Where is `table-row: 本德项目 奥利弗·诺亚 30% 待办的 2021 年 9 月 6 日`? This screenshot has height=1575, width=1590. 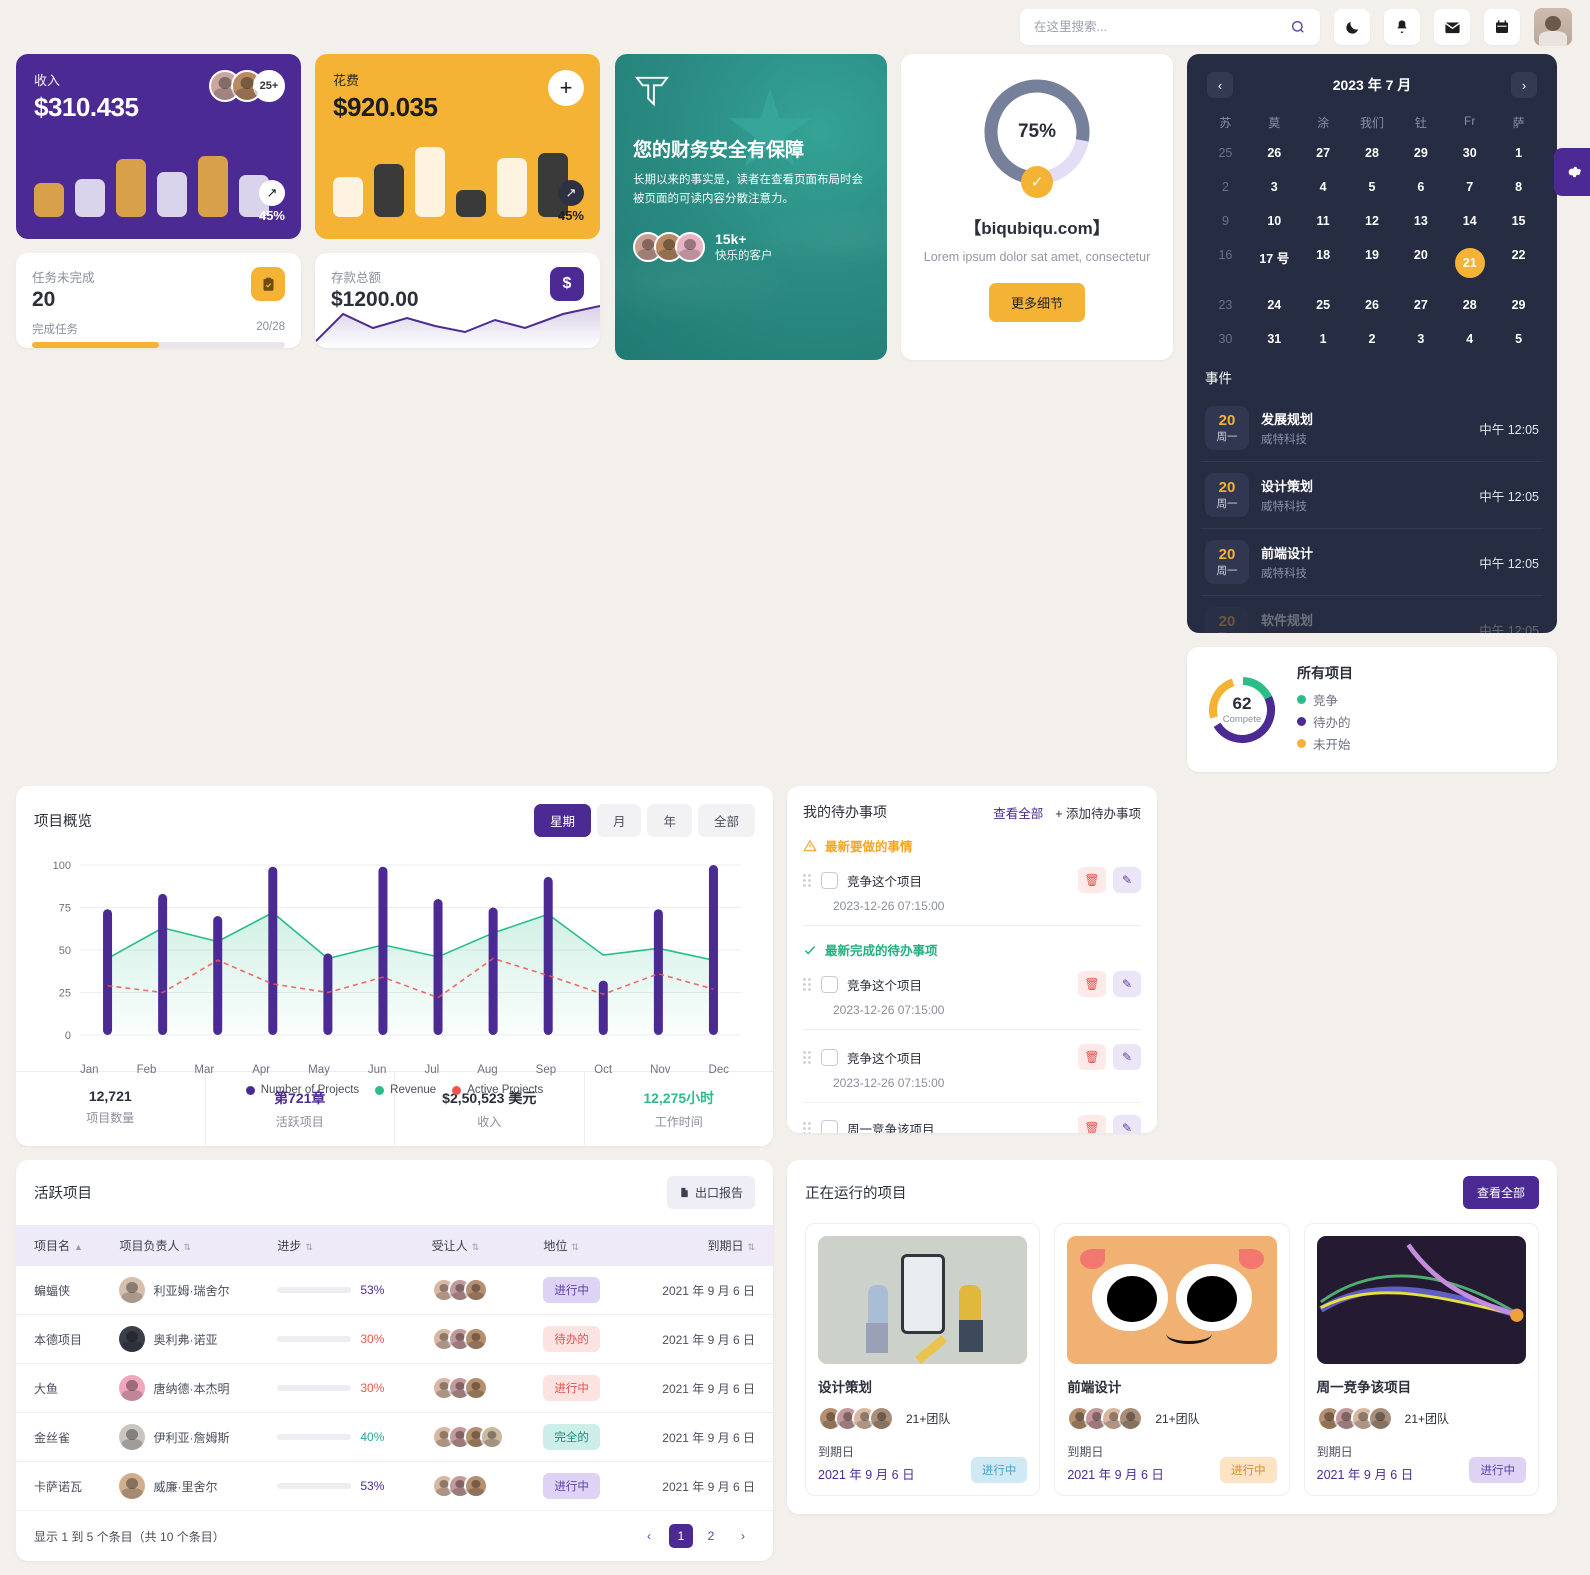 table-row: 本德项目 奥利弗·诺亚 30% 待办的 2021 年 9 月 6 日 is located at coordinates (394, 1339).